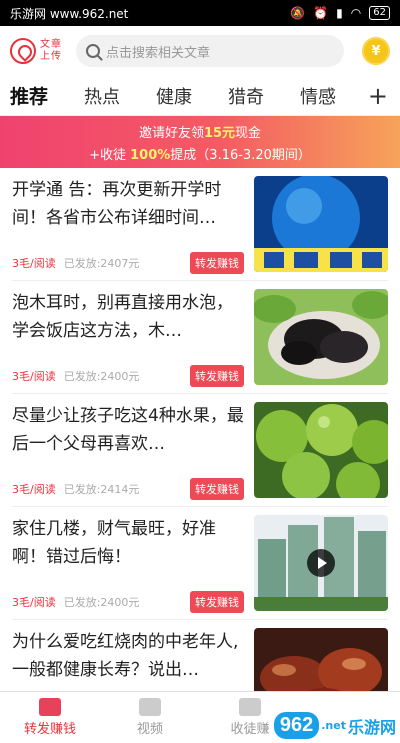 The height and width of the screenshot is (743, 400). What do you see at coordinates (158, 53) in the screenshot?
I see `search-placeholder: 点击搜索相关文章` at bounding box center [158, 53].